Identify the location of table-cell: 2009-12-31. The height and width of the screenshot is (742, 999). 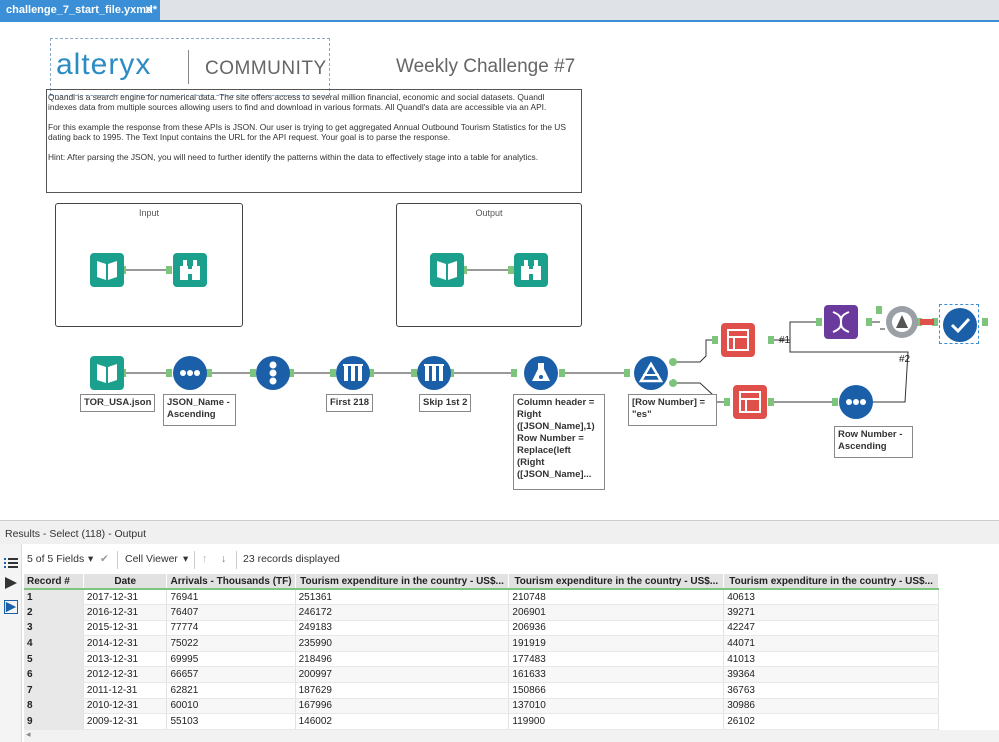
(125, 721).